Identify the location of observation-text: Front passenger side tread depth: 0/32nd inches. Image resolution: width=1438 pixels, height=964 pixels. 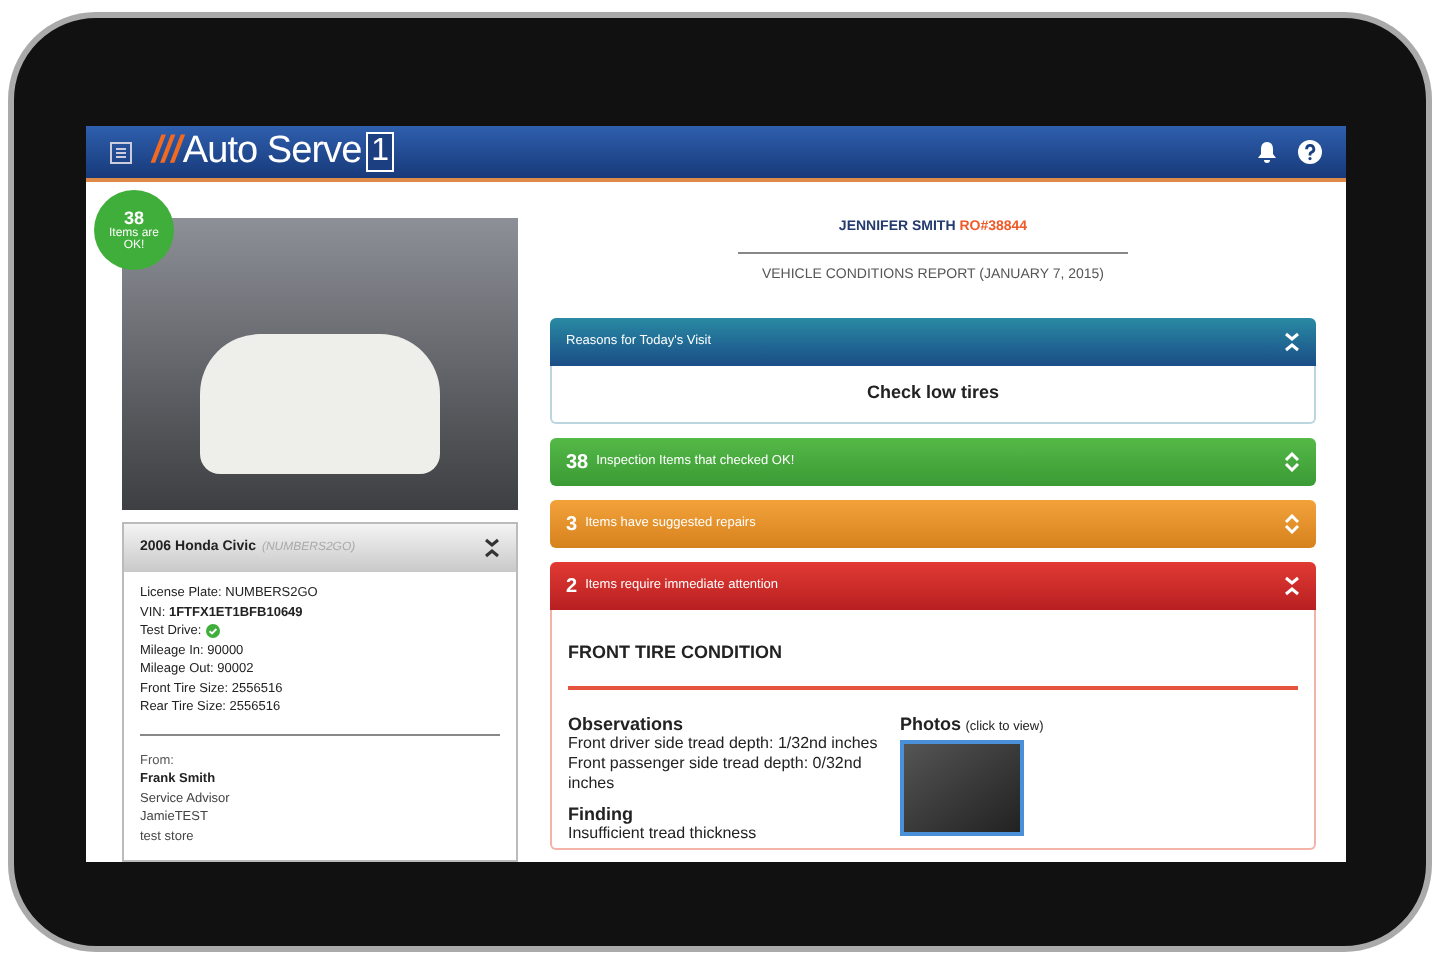
(716, 774).